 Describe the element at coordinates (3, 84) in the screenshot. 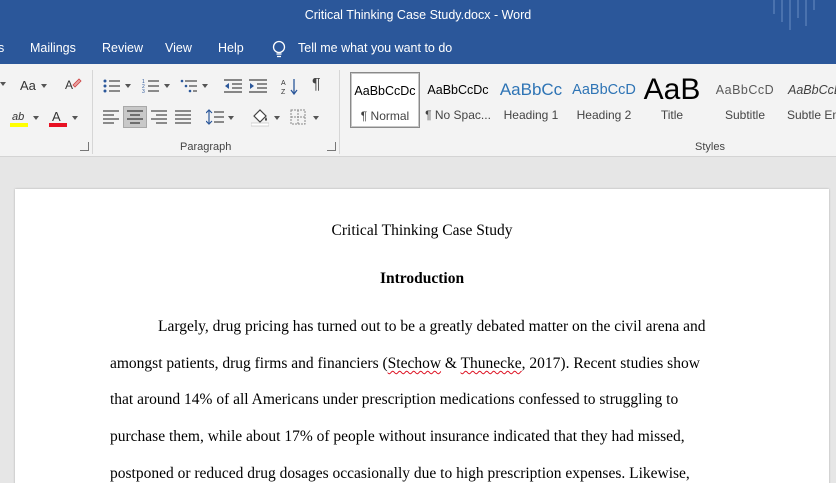

I see `font-size-dropdown-arrow-icon` at that location.